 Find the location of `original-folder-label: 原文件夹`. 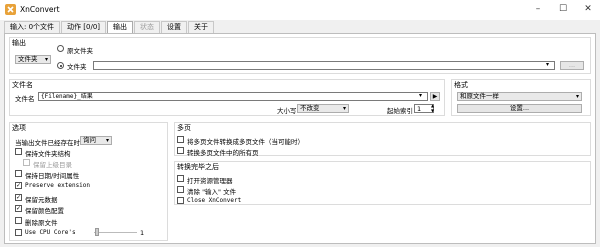

original-folder-label: 原文件夹 is located at coordinates (80, 51).